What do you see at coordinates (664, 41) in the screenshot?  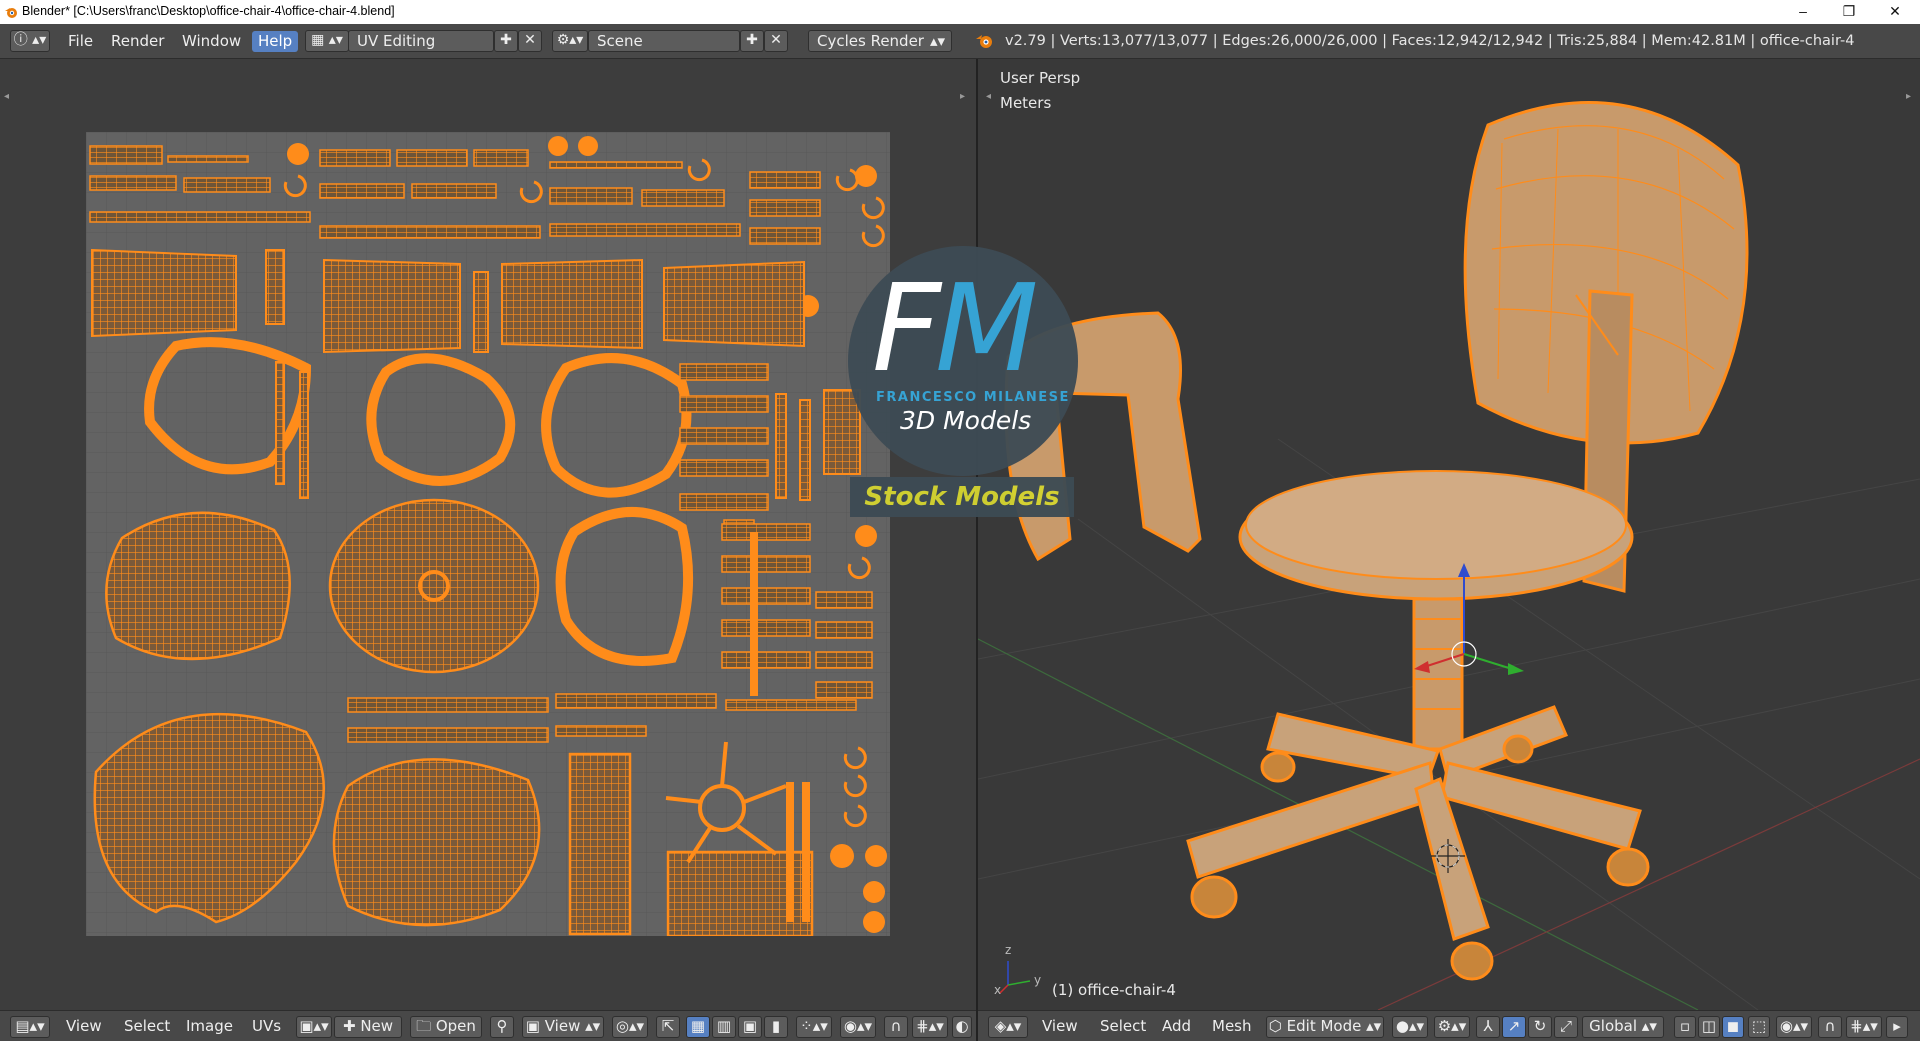 I see `scene-name-field: Scene` at bounding box center [664, 41].